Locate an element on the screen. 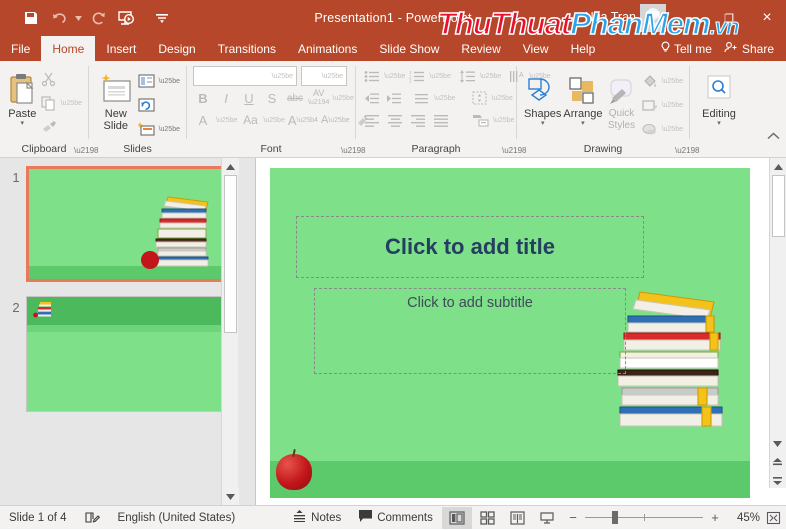  font-color-caret-icon: \u25be is located at coordinates (226, 120).